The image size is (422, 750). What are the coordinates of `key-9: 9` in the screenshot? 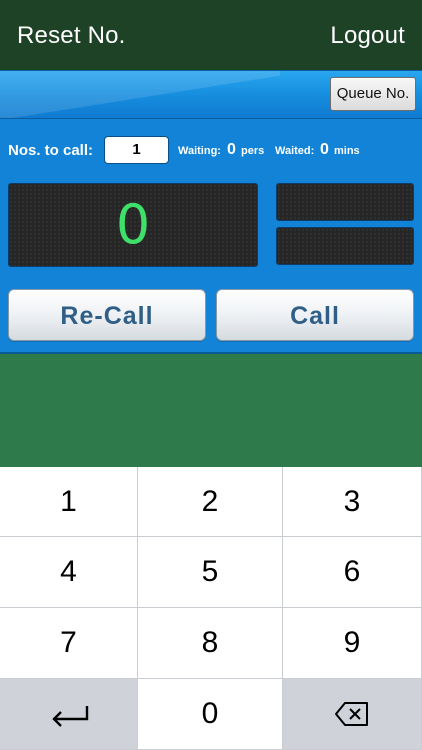 It's located at (352, 643).